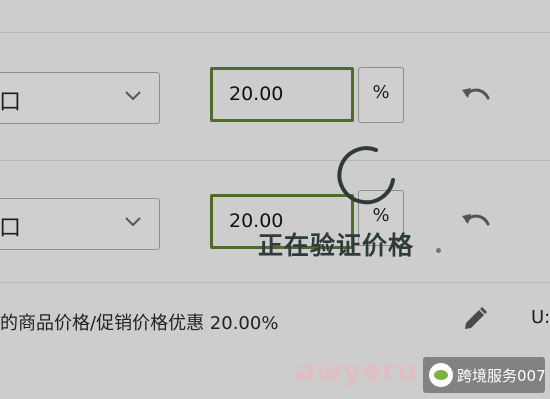  What do you see at coordinates (80, 224) in the screenshot?
I see `discount-type-select-2: 口` at bounding box center [80, 224].